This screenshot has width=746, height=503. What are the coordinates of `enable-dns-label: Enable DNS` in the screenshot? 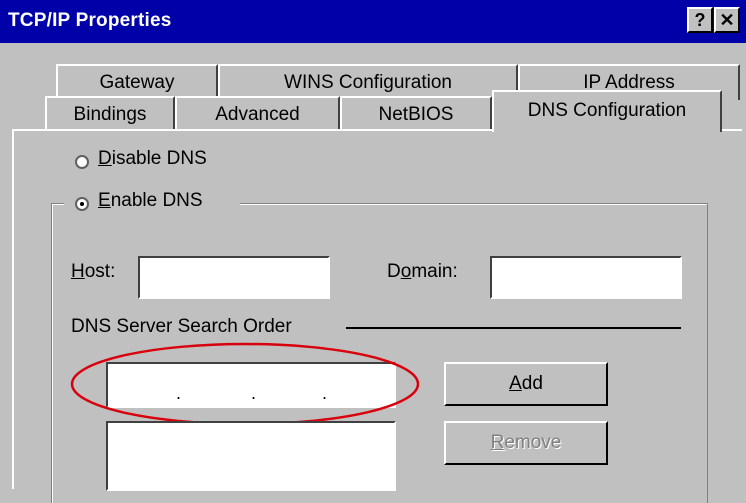 It's located at (150, 201).